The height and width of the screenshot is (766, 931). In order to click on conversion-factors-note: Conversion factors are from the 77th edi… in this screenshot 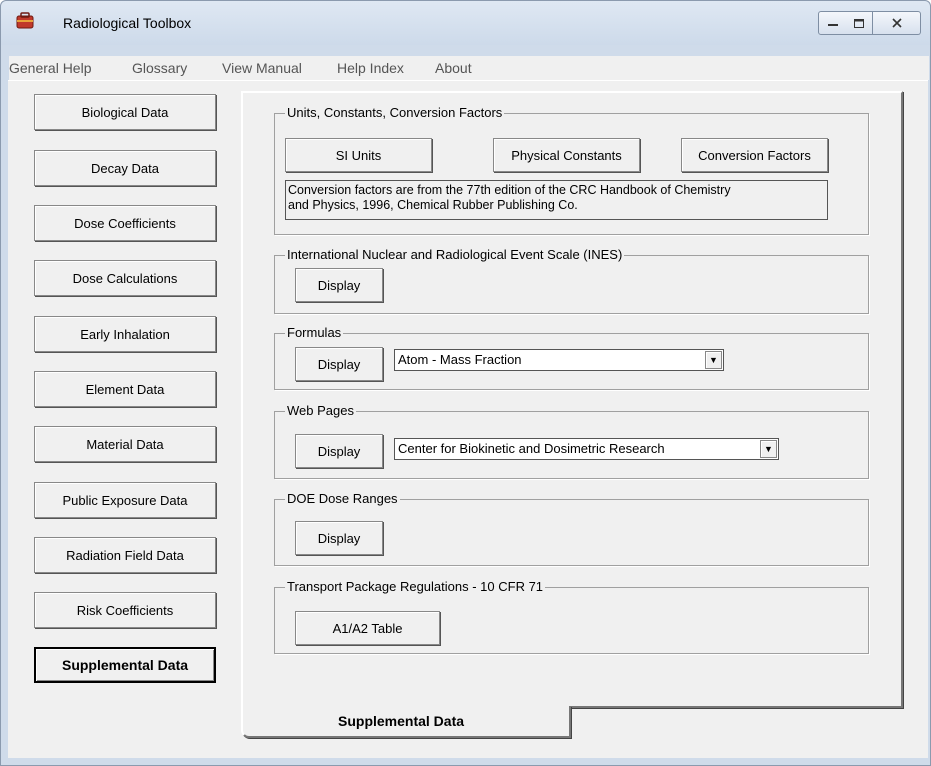, I will do `click(556, 200)`.